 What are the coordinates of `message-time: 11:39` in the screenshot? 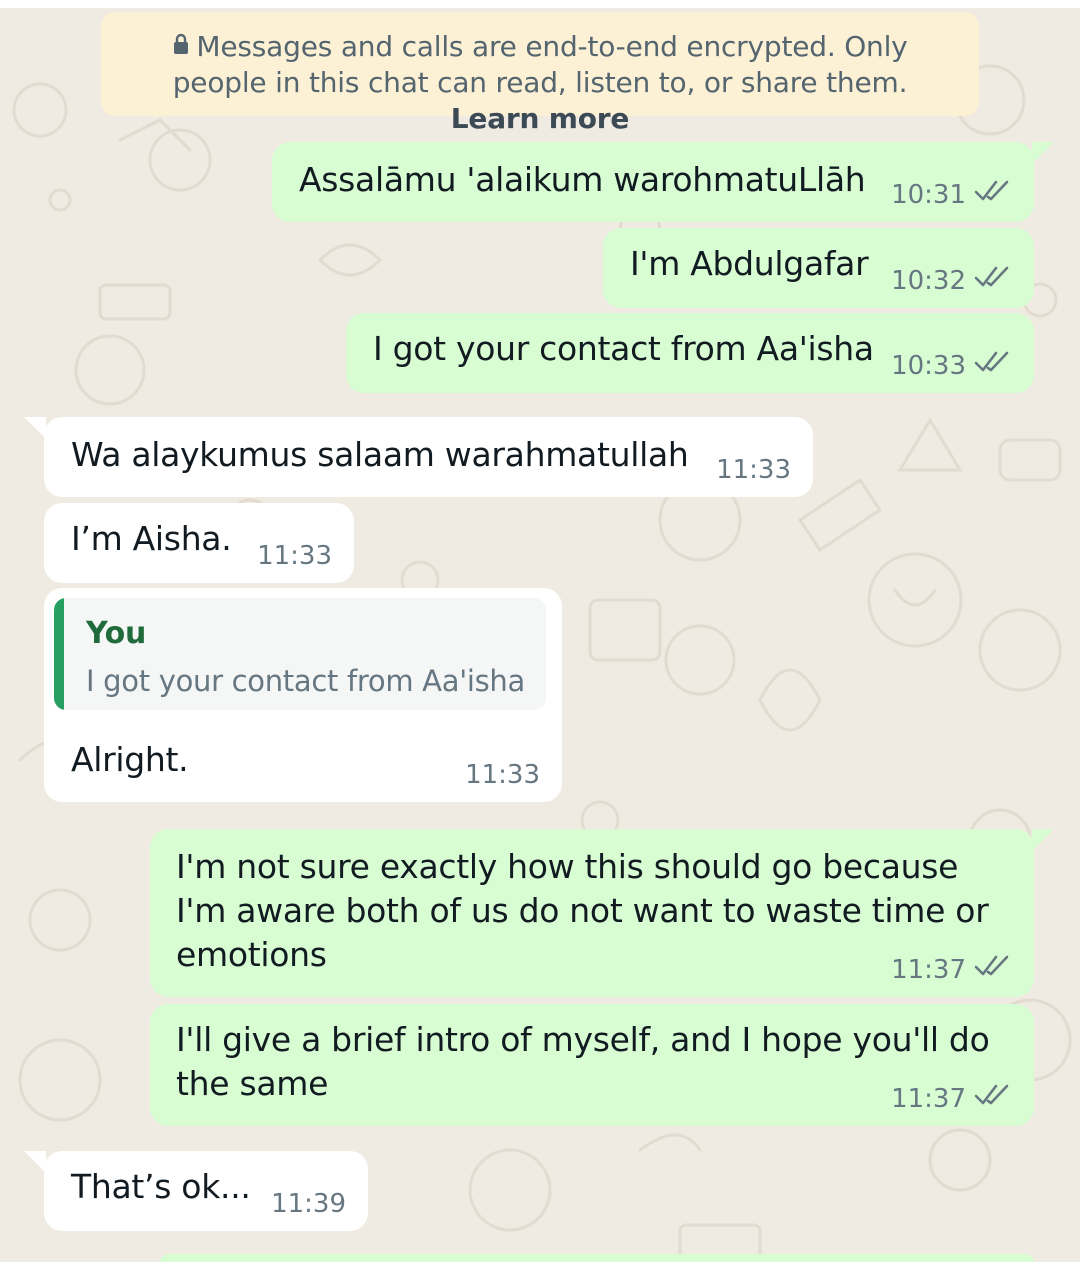 It's located at (308, 1204).